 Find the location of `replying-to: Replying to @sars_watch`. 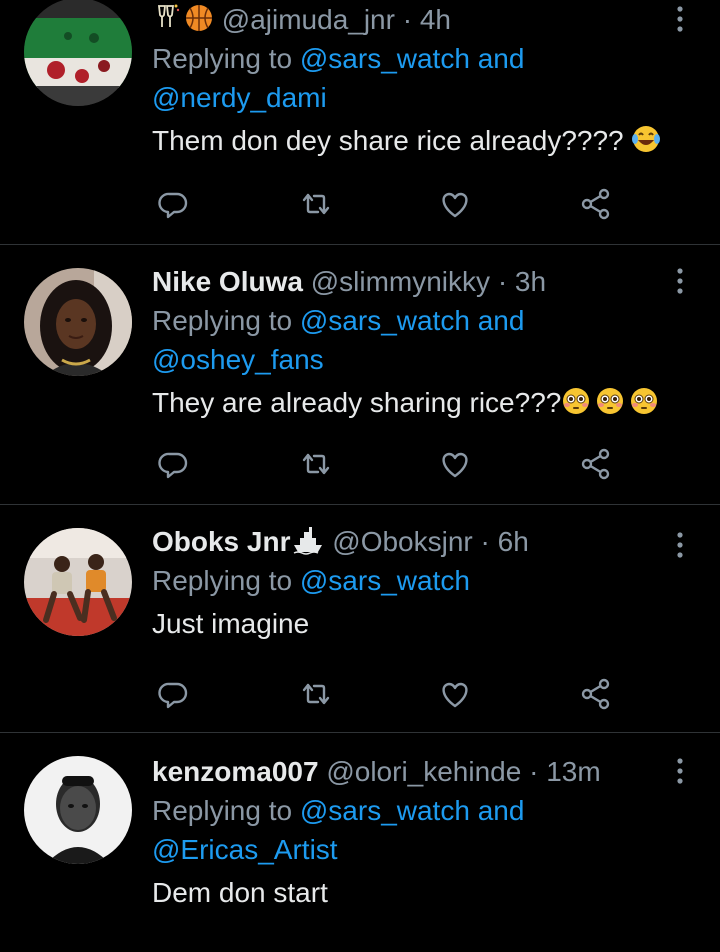

replying-to: Replying to @sars_watch is located at coordinates (412, 580).